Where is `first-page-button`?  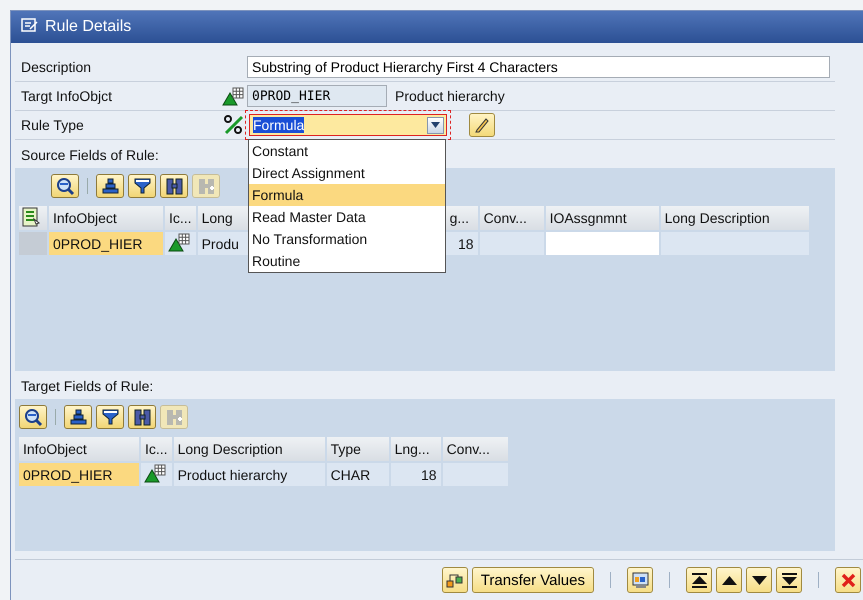 first-page-button is located at coordinates (699, 580).